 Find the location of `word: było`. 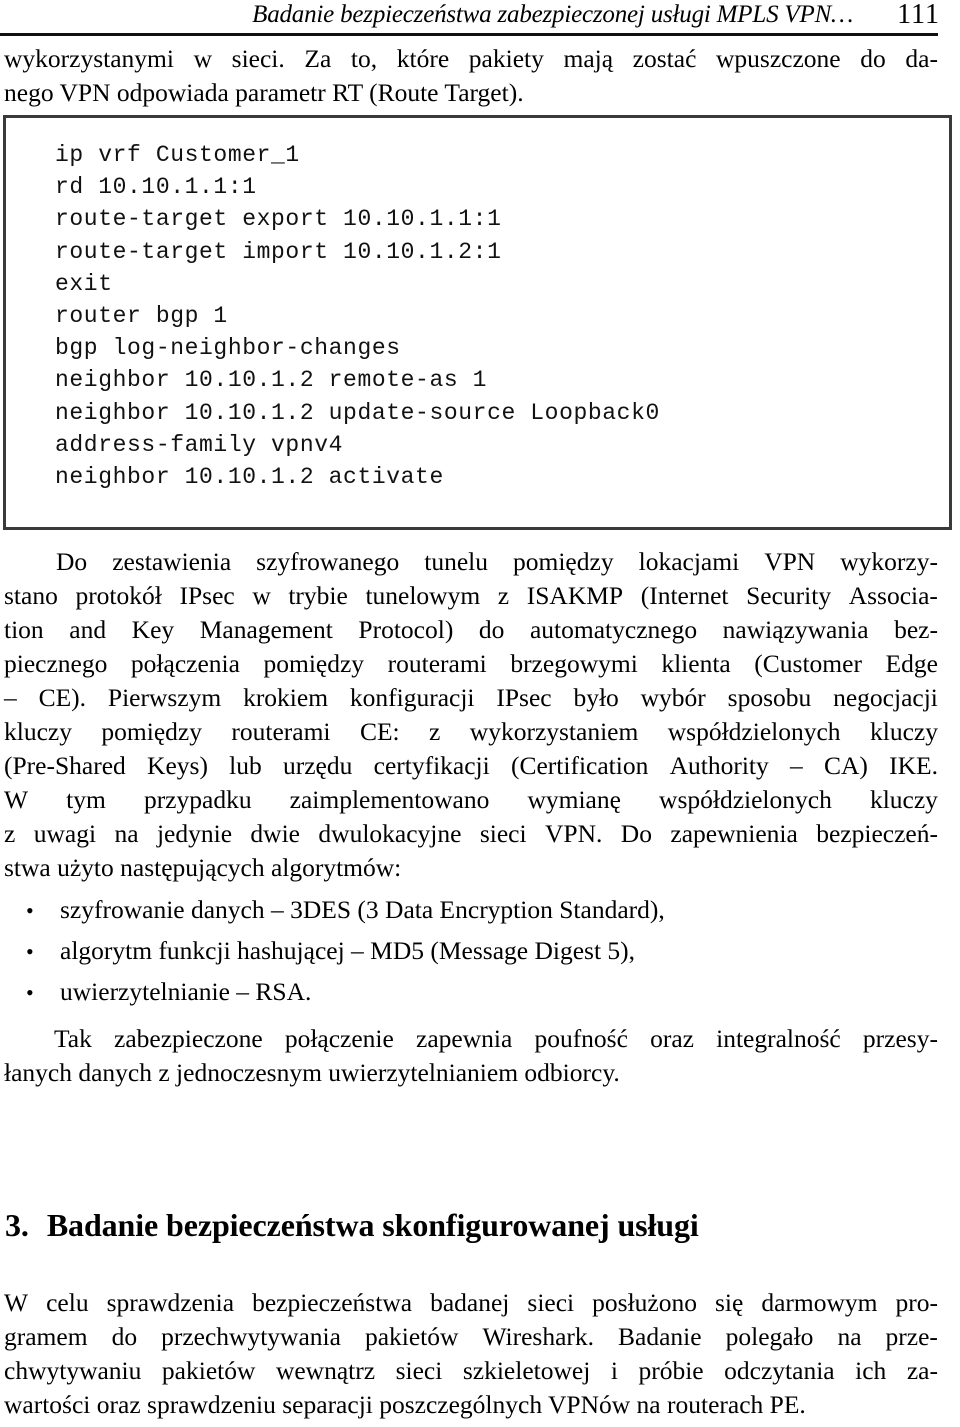

word: było is located at coordinates (596, 697).